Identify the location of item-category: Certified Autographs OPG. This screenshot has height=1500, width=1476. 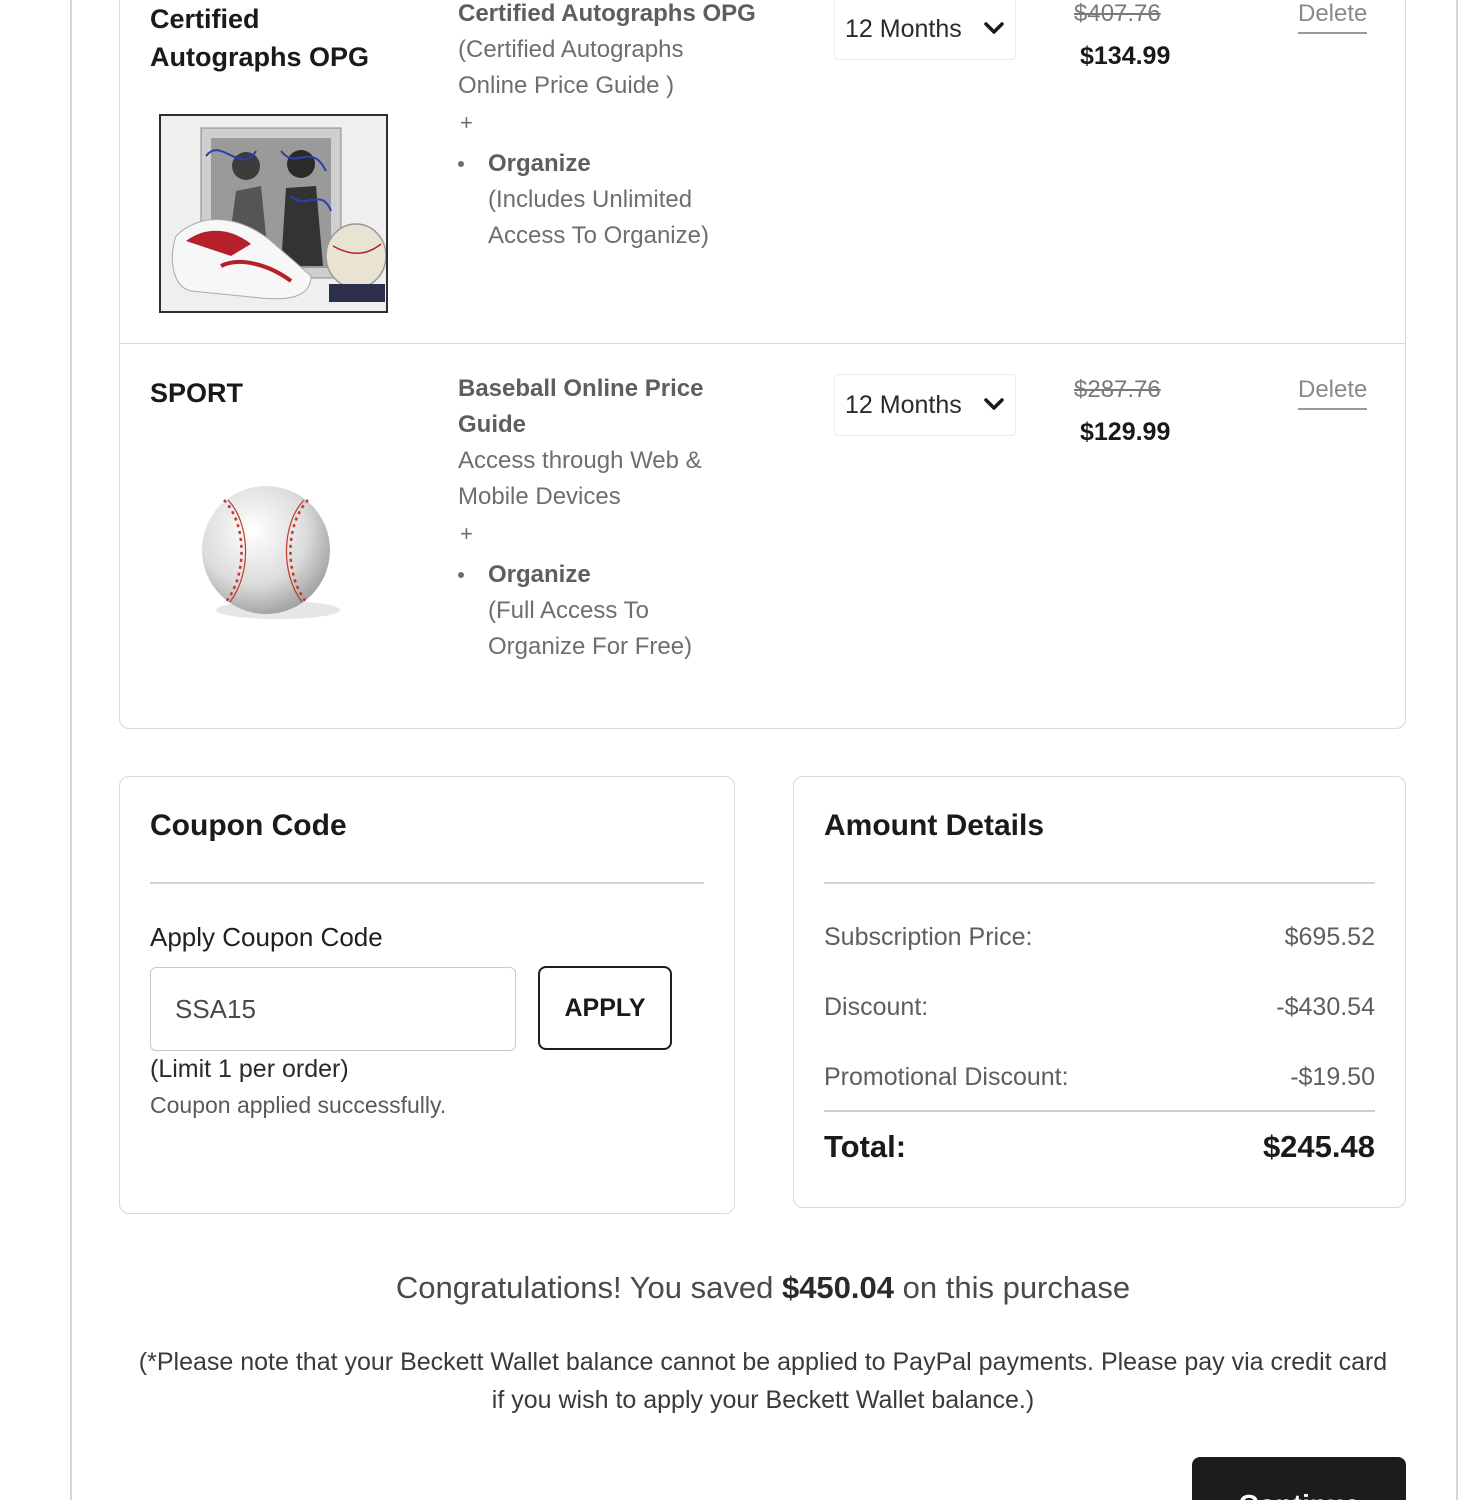
(260, 38).